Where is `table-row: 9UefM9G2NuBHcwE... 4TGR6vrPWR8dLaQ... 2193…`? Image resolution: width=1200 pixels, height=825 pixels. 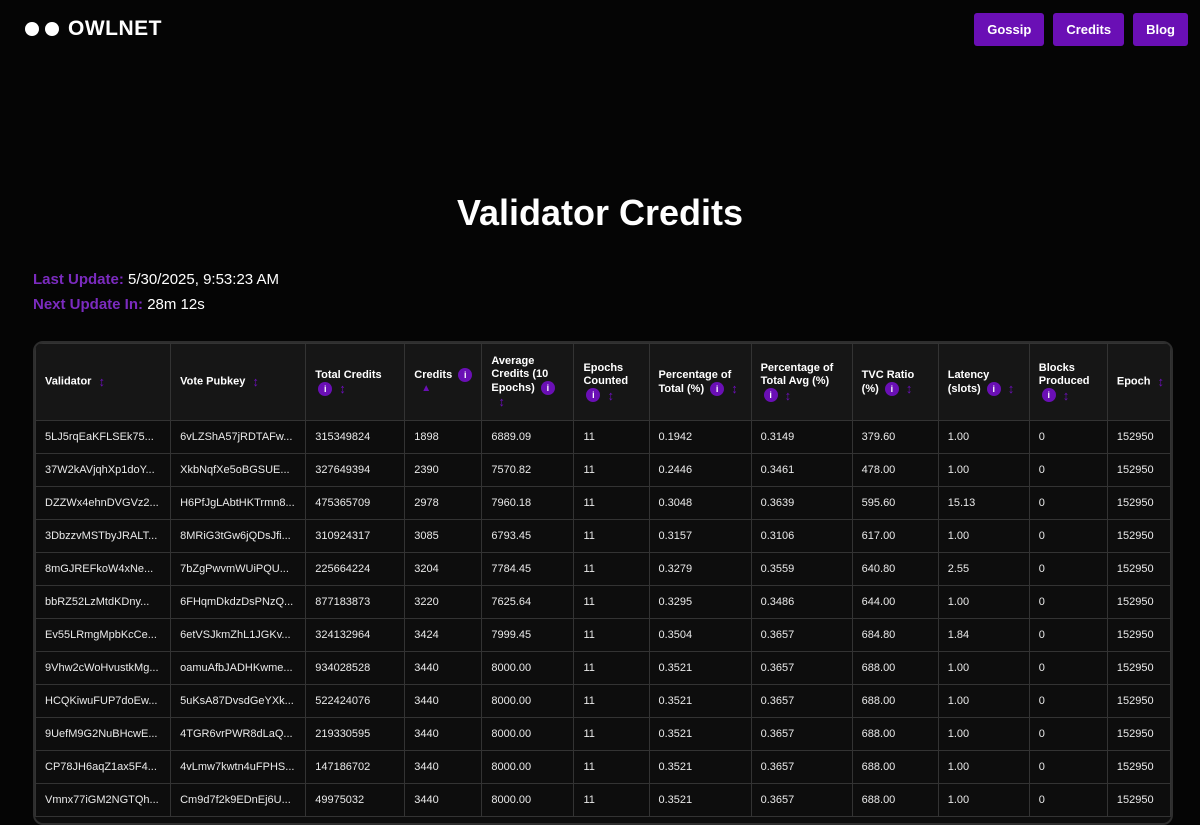 table-row: 9UefM9G2NuBHcwE... 4TGR6vrPWR8dLaQ... 2193… is located at coordinates (603, 734).